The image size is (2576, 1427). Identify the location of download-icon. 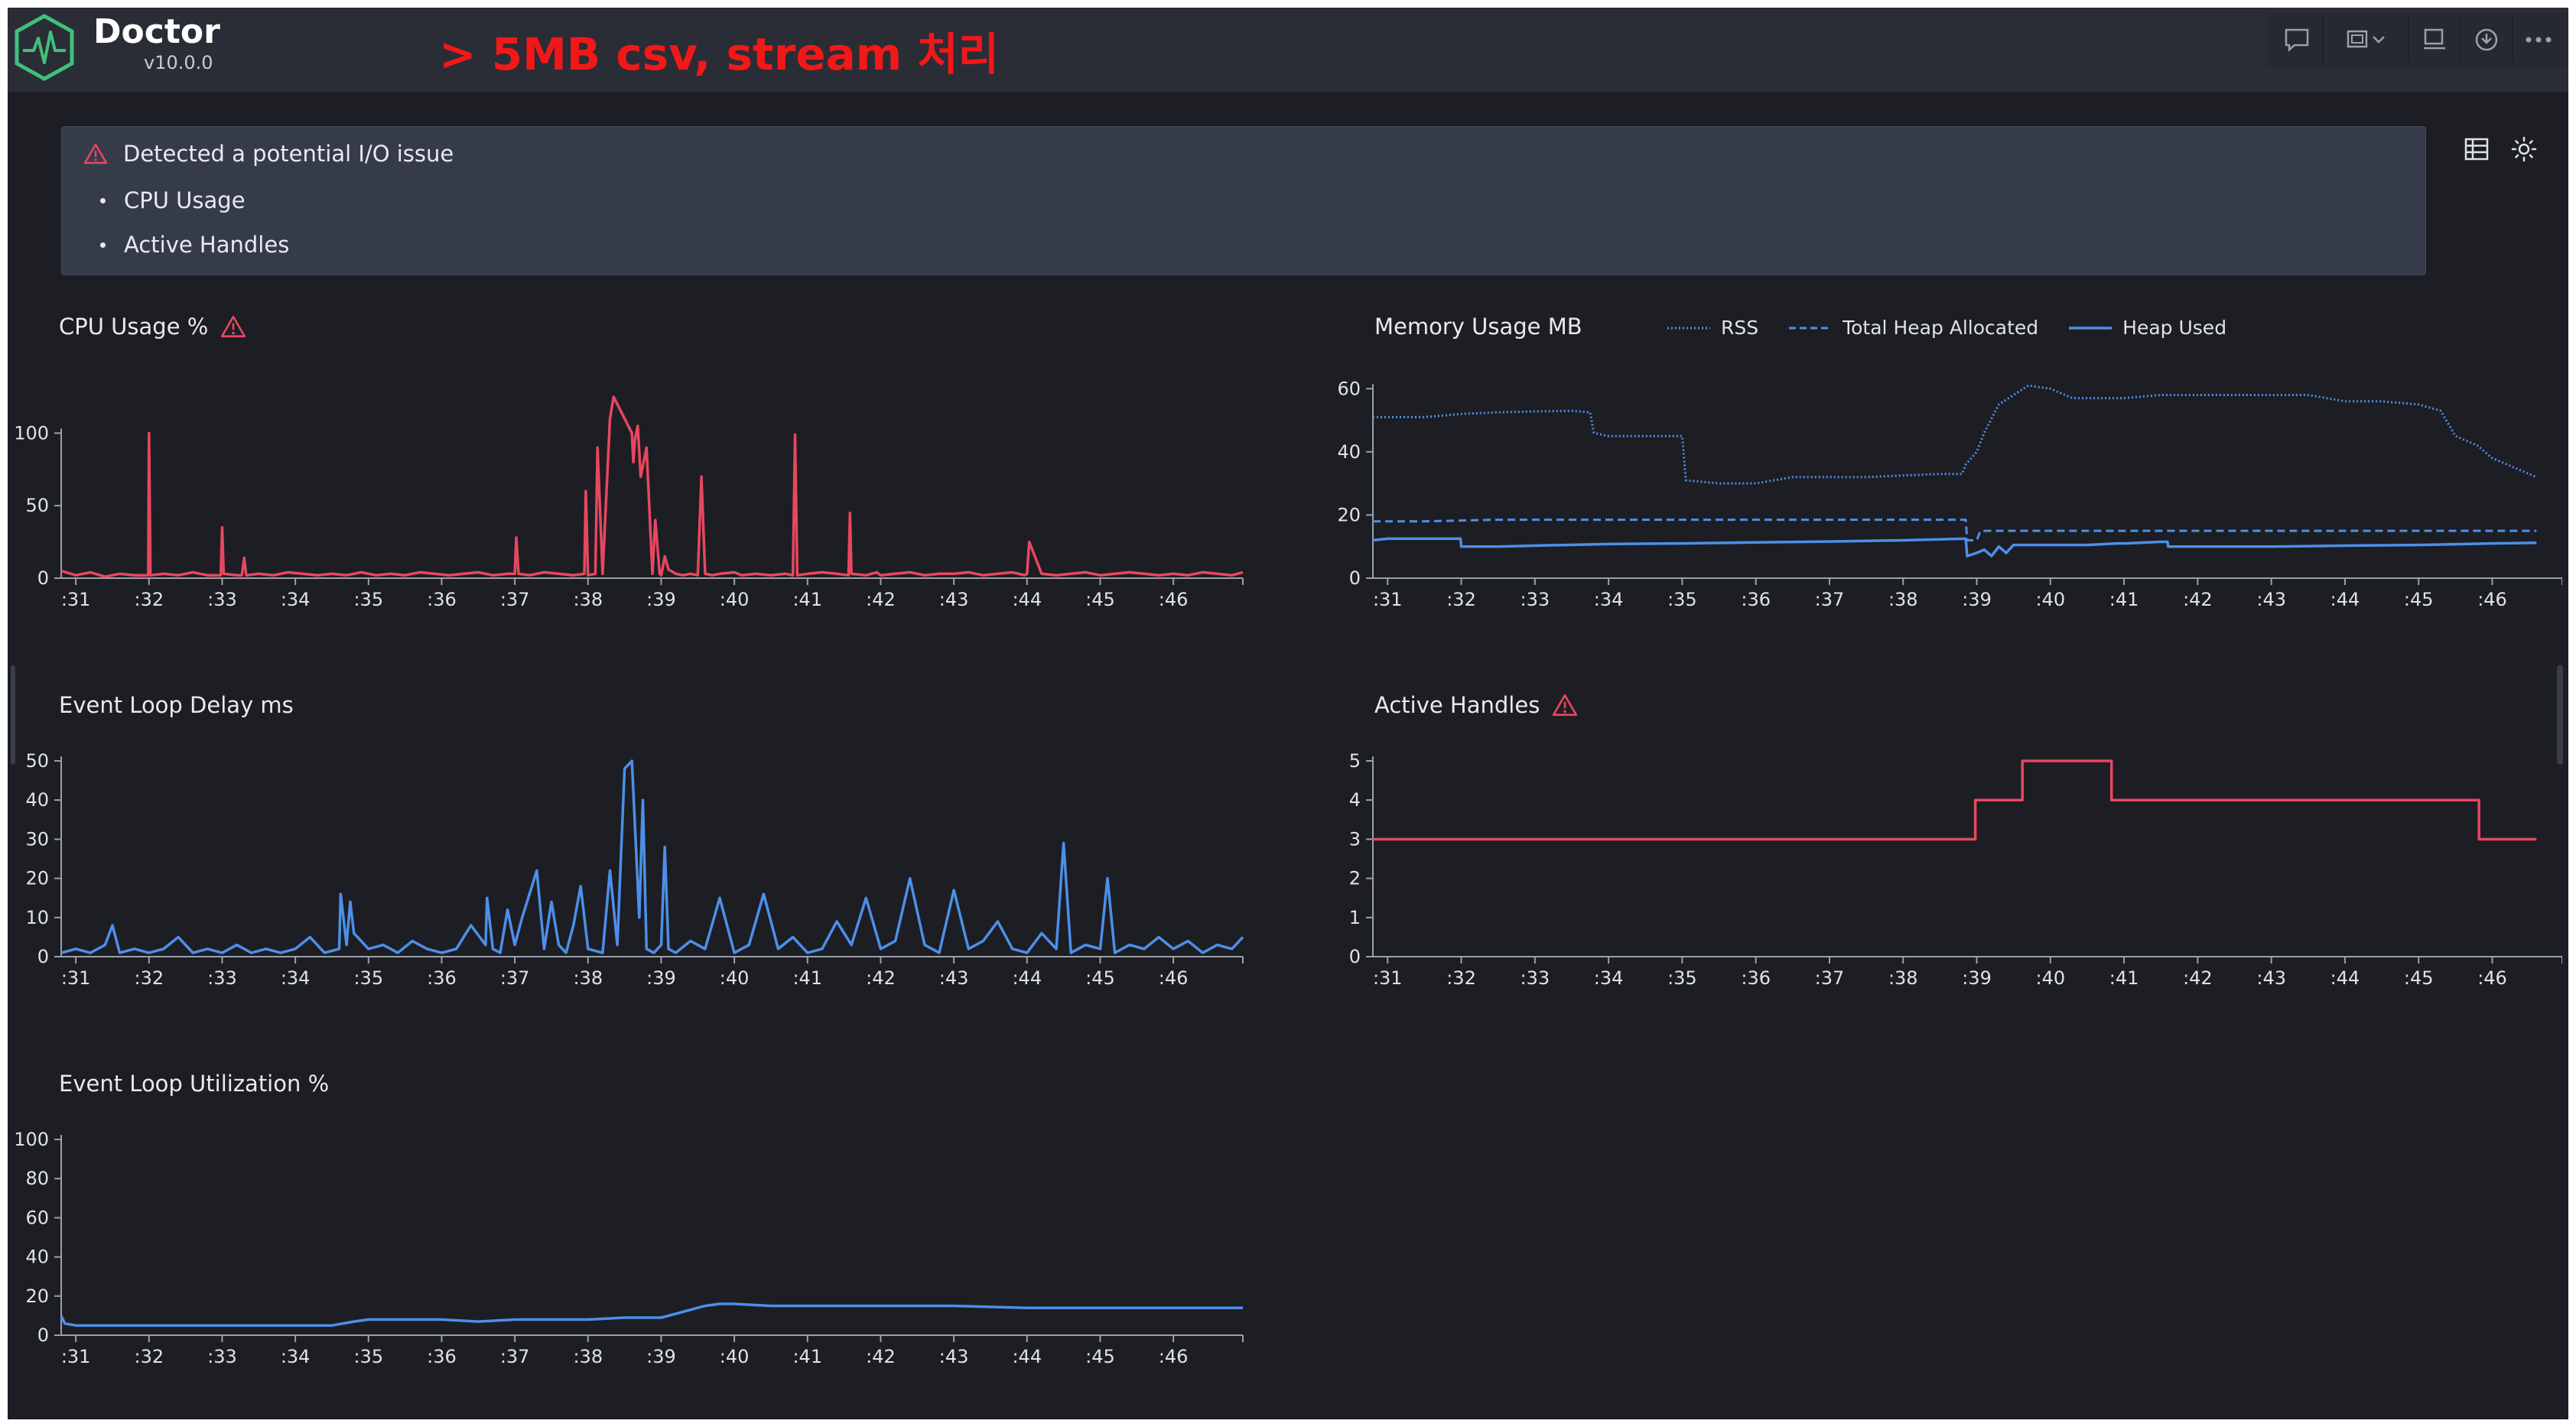
(2487, 40).